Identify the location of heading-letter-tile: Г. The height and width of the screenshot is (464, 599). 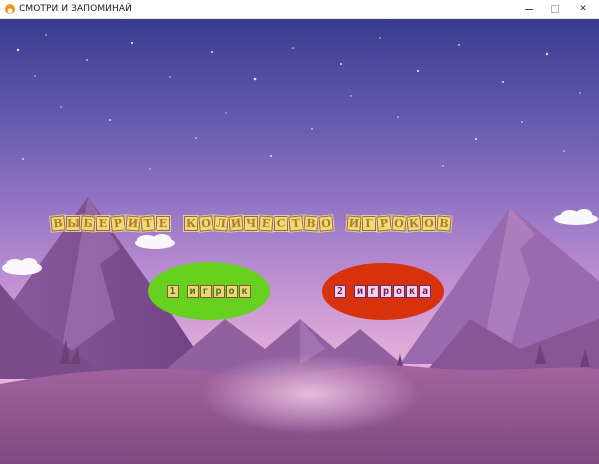
(369, 223).